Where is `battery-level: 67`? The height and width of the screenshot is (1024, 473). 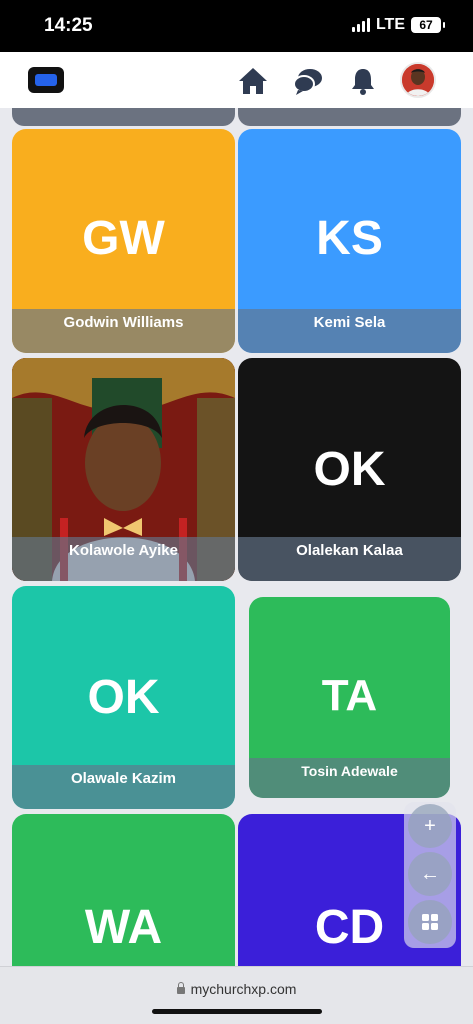 battery-level: 67 is located at coordinates (426, 25).